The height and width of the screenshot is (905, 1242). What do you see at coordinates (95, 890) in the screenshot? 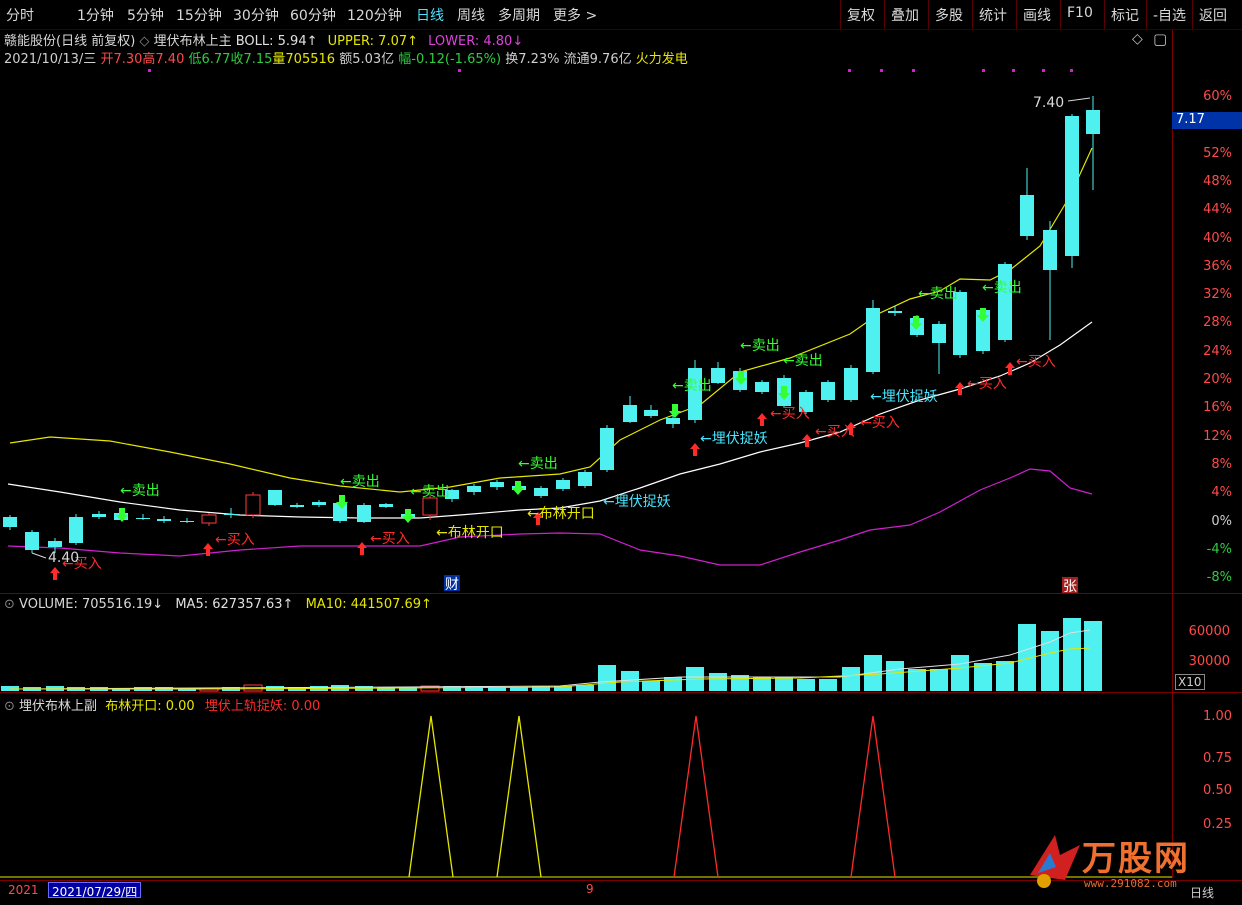
I see `cursor-date: 2021/07/29/四` at bounding box center [95, 890].